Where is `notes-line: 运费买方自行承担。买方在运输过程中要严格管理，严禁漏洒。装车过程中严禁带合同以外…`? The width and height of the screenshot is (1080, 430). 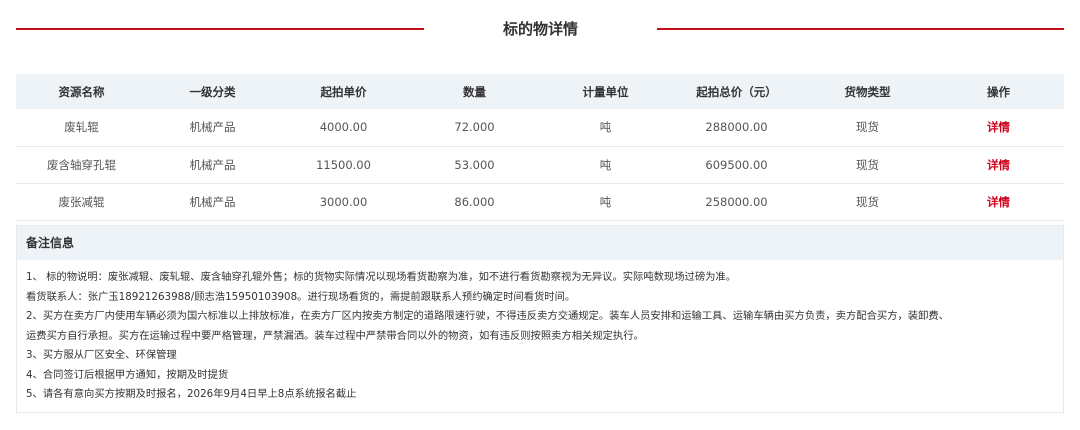
notes-line: 运费买方自行承担。买方在运输过程中要严格管理，严禁漏洒。装车过程中严禁带合同以外… is located at coordinates (335, 335).